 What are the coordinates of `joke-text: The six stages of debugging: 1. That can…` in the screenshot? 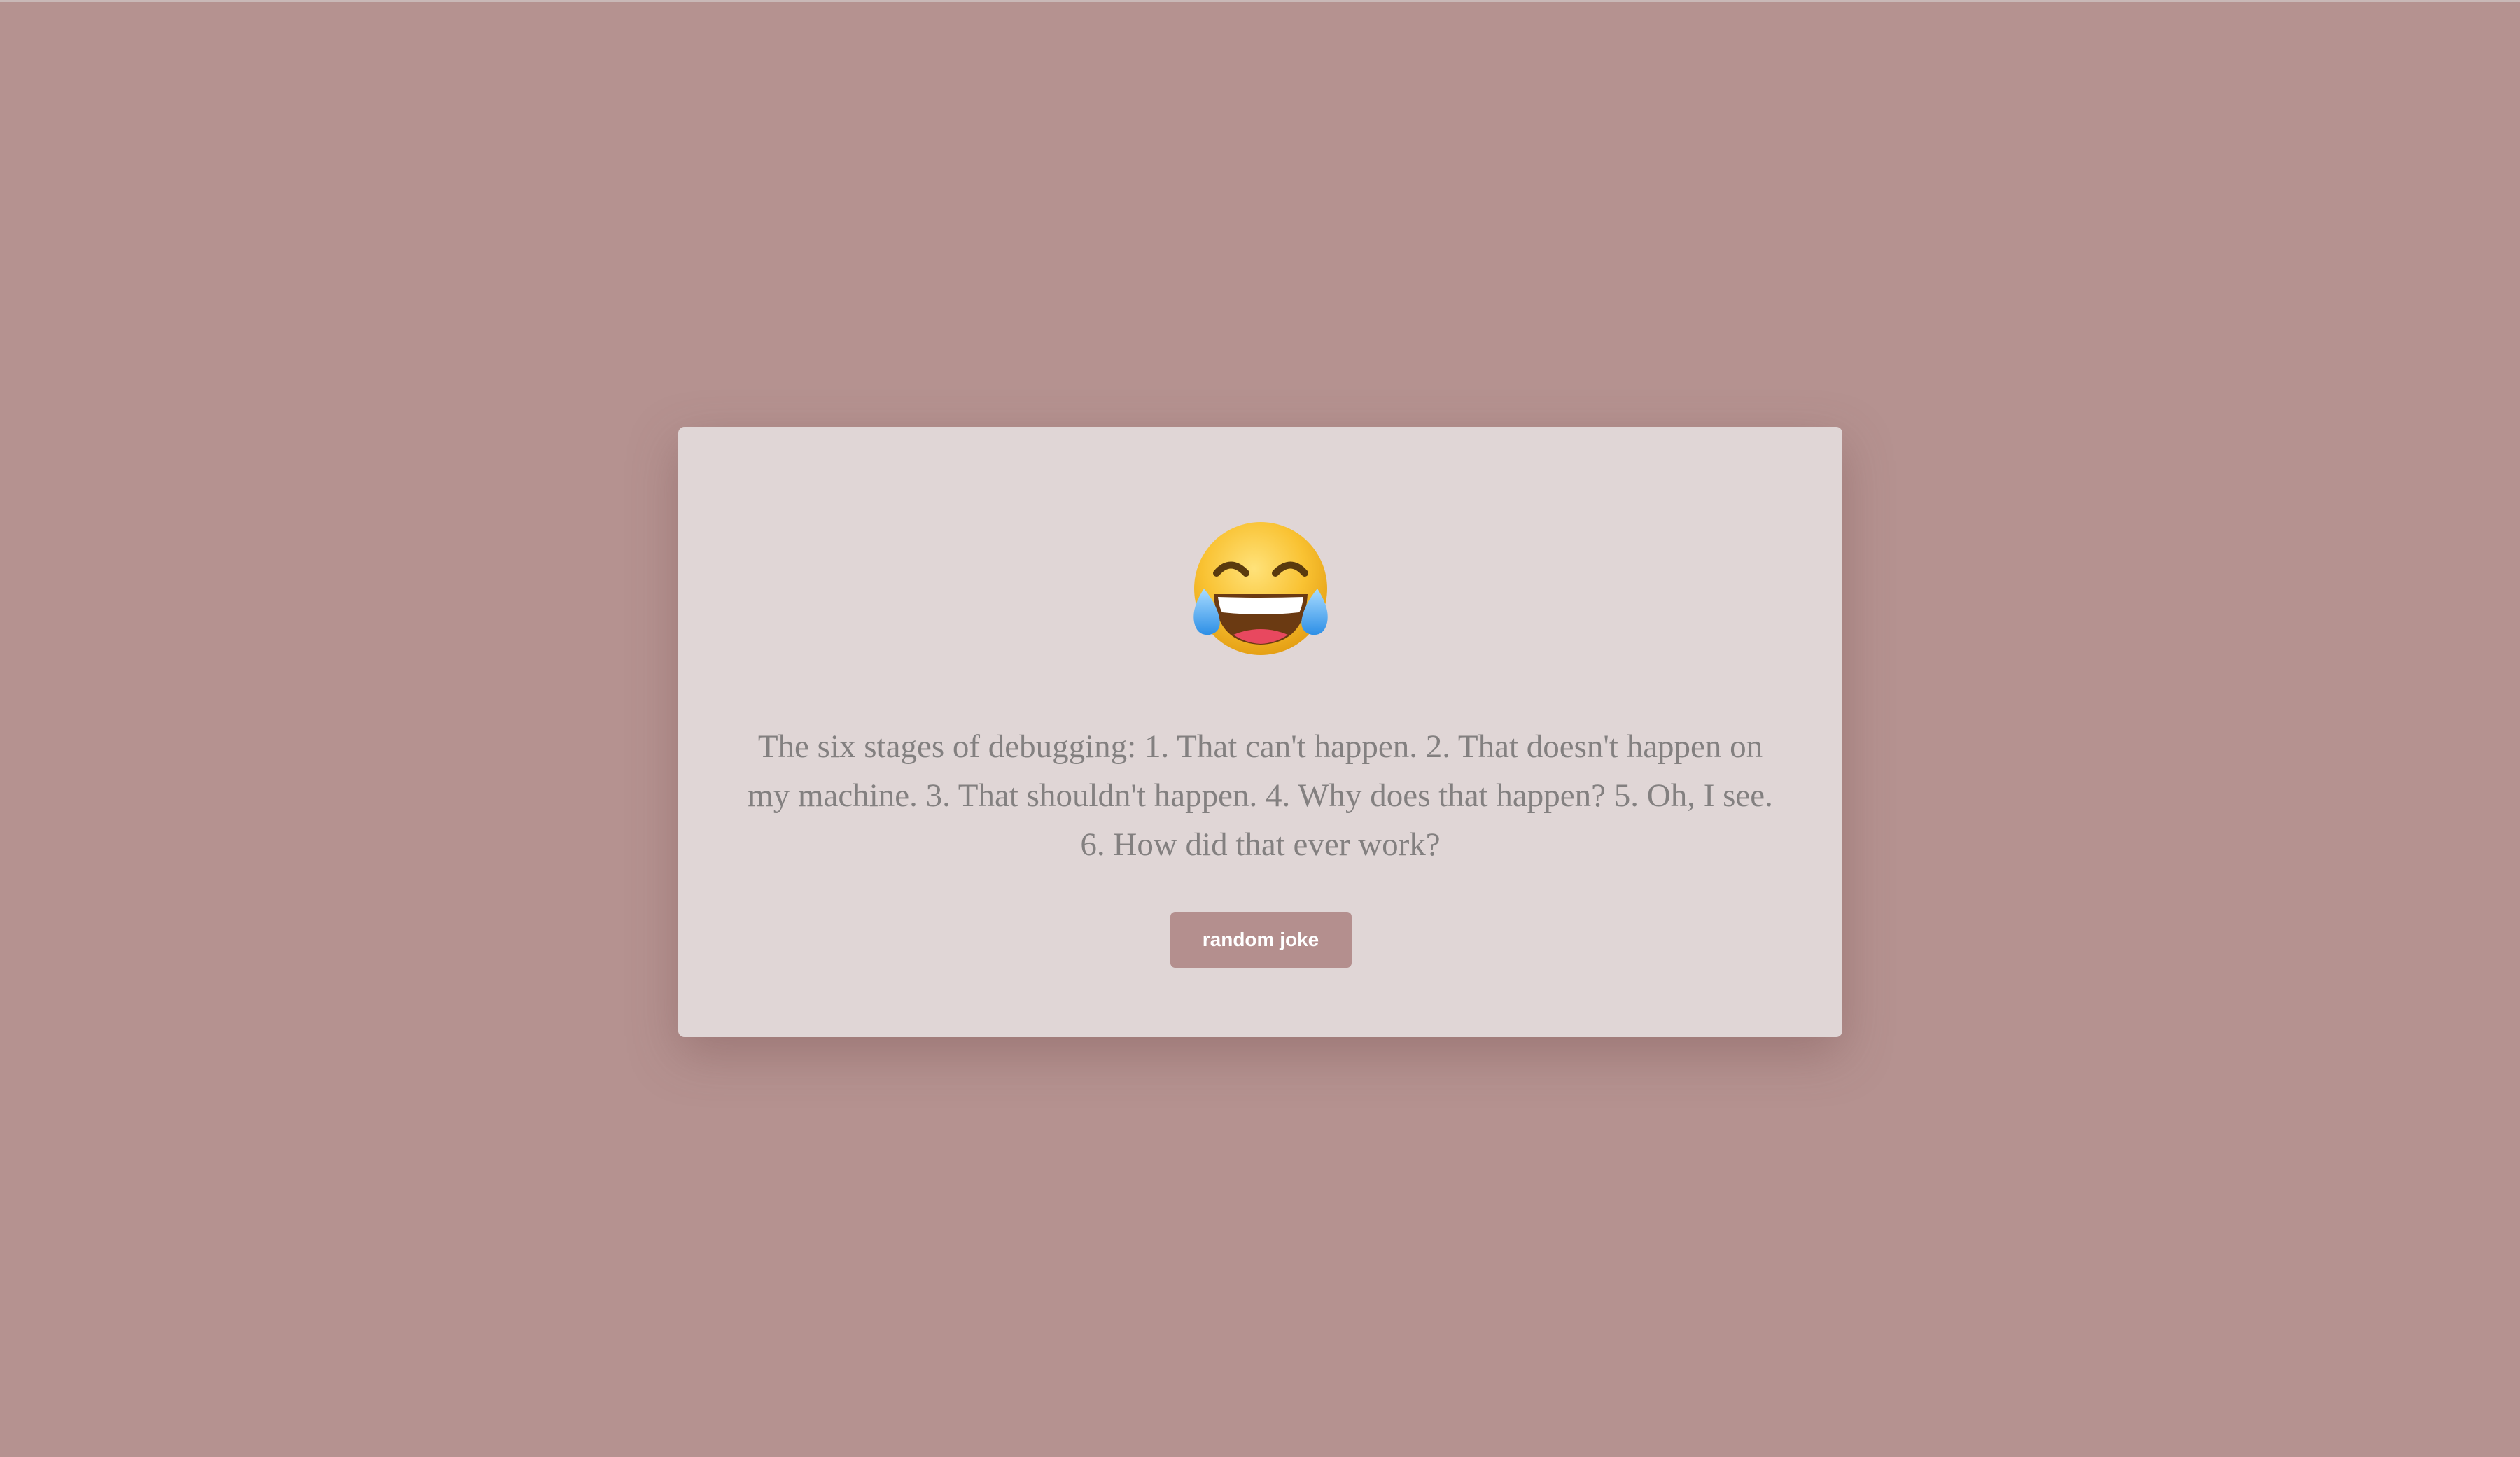 It's located at (1260, 795).